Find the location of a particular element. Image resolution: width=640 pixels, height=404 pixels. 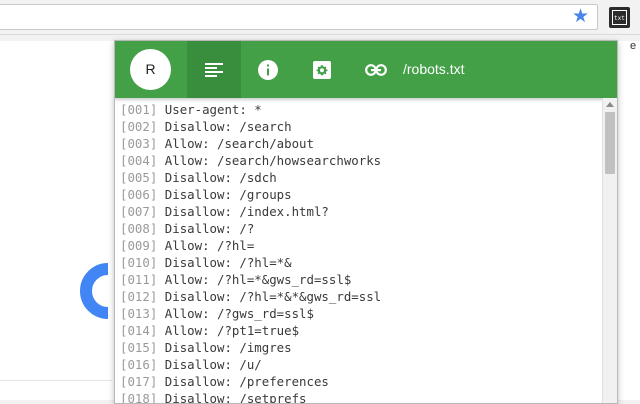

page-divider is located at coordinates (56, 380).